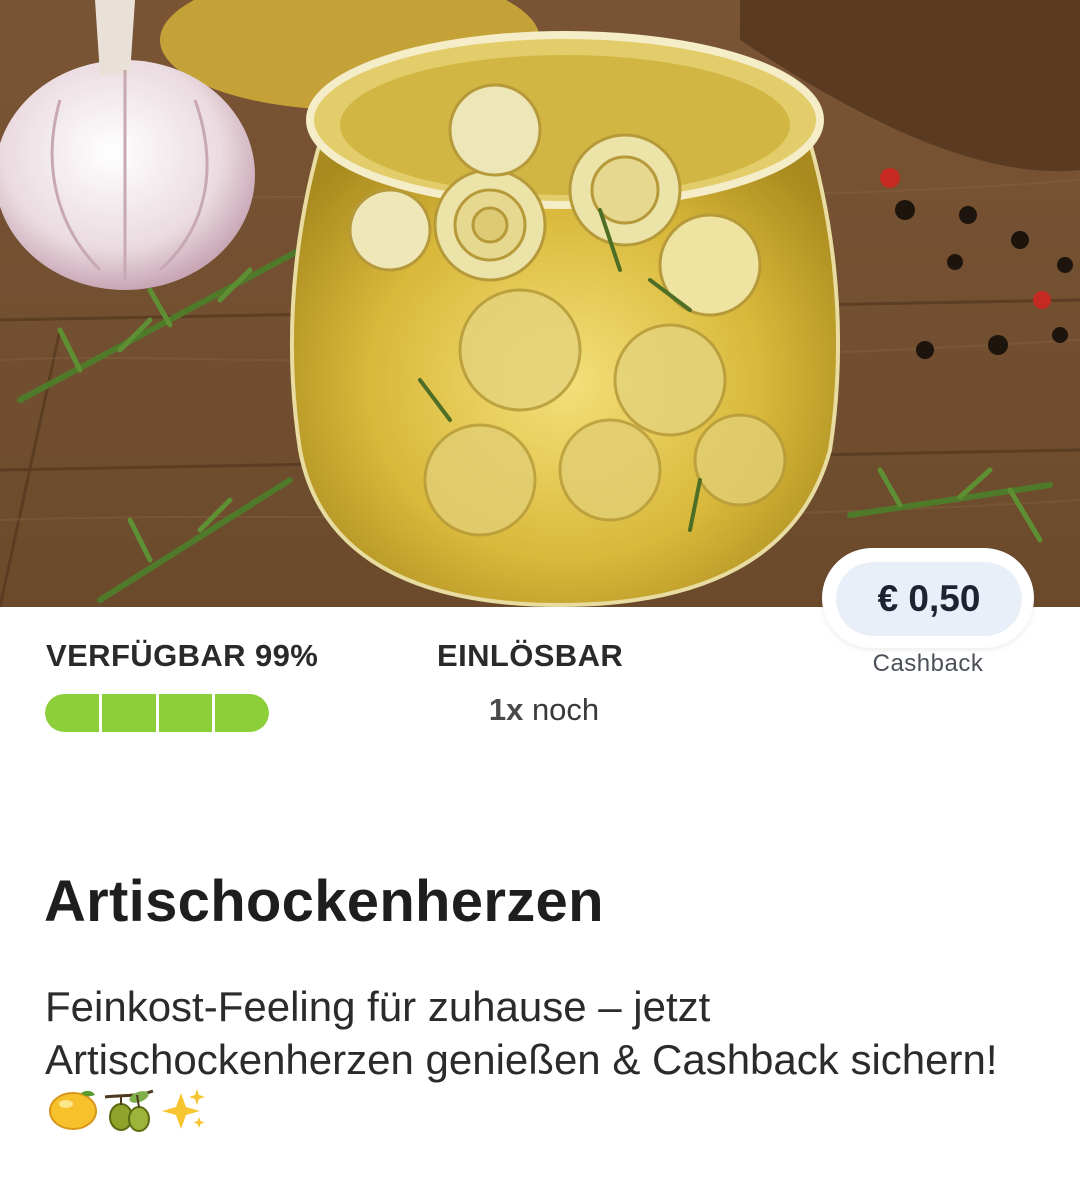  What do you see at coordinates (506, 709) in the screenshot?
I see `redeemable-times: 1x` at bounding box center [506, 709].